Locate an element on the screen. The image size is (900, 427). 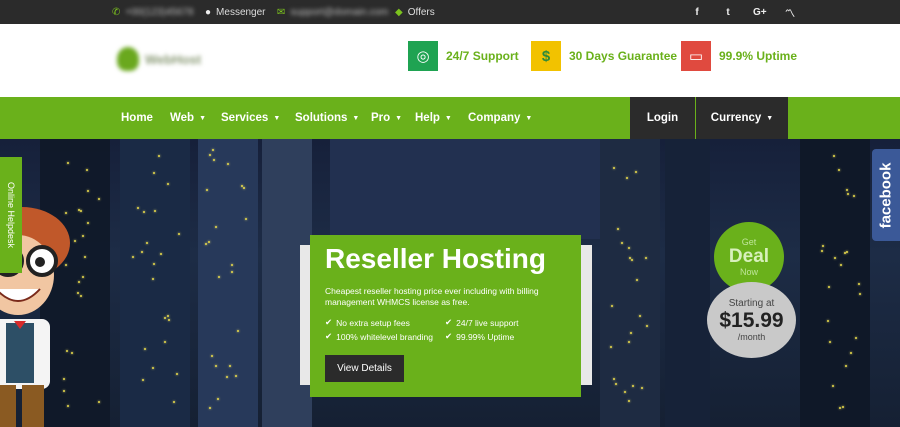
nav-home-label: Home is located at coordinates (137, 118).